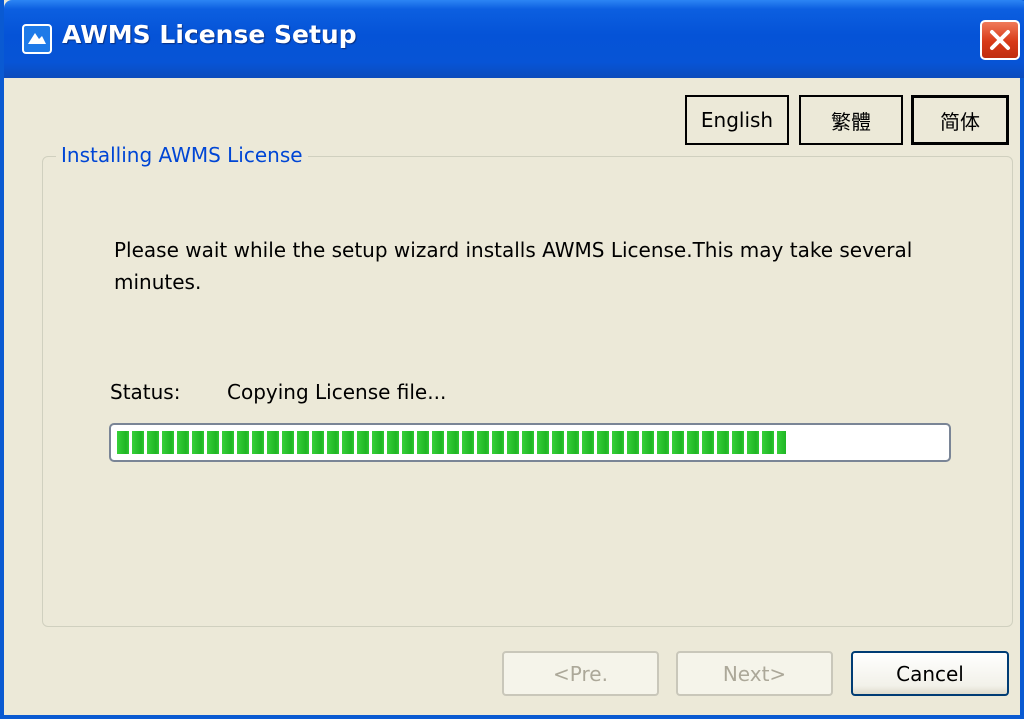 This screenshot has width=1024, height=719. What do you see at coordinates (930, 673) in the screenshot?
I see `cancel-button: Cancel` at bounding box center [930, 673].